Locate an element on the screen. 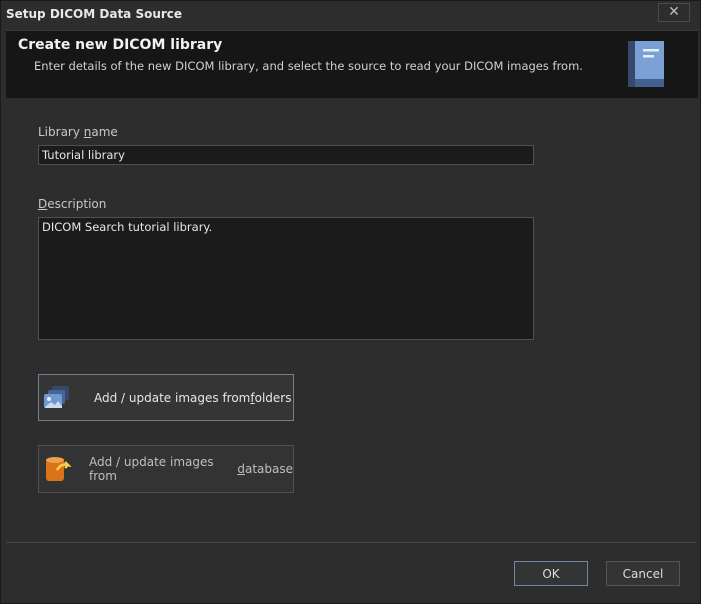 This screenshot has height=604, width=701. add-images-from-folders-button: Add / update images from f olders is located at coordinates (166, 397).